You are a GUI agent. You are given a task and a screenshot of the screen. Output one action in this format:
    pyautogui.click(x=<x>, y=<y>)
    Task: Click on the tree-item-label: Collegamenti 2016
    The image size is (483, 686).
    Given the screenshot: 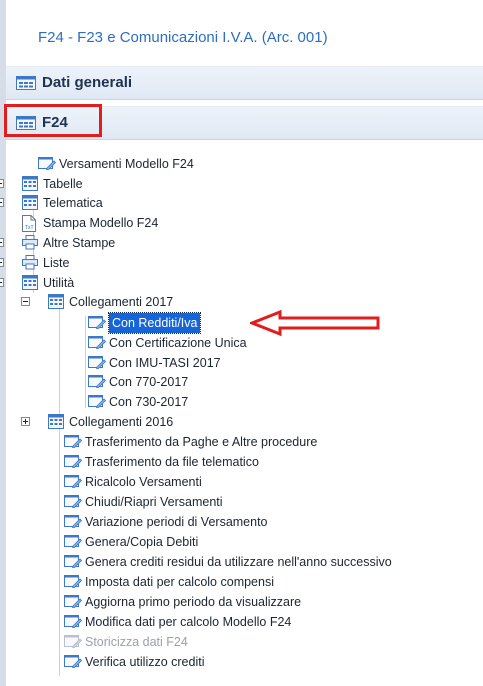 What is the action you would take?
    pyautogui.click(x=121, y=422)
    